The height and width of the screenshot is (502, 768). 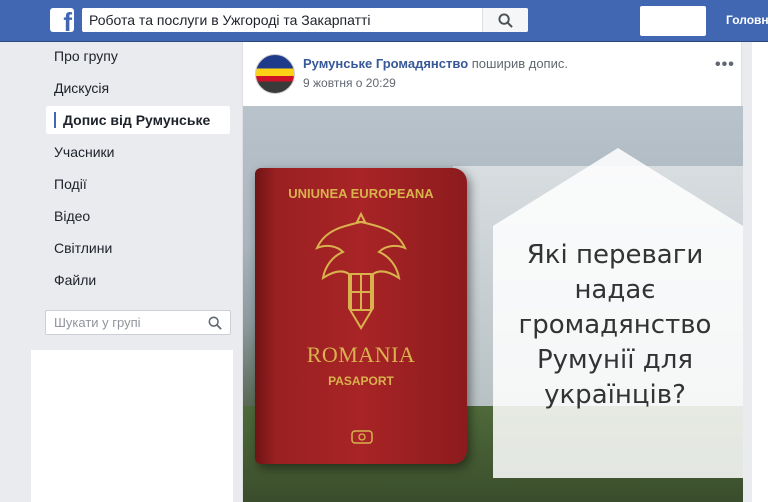 What do you see at coordinates (138, 280) in the screenshot?
I see `sidebar-item-files: Файли` at bounding box center [138, 280].